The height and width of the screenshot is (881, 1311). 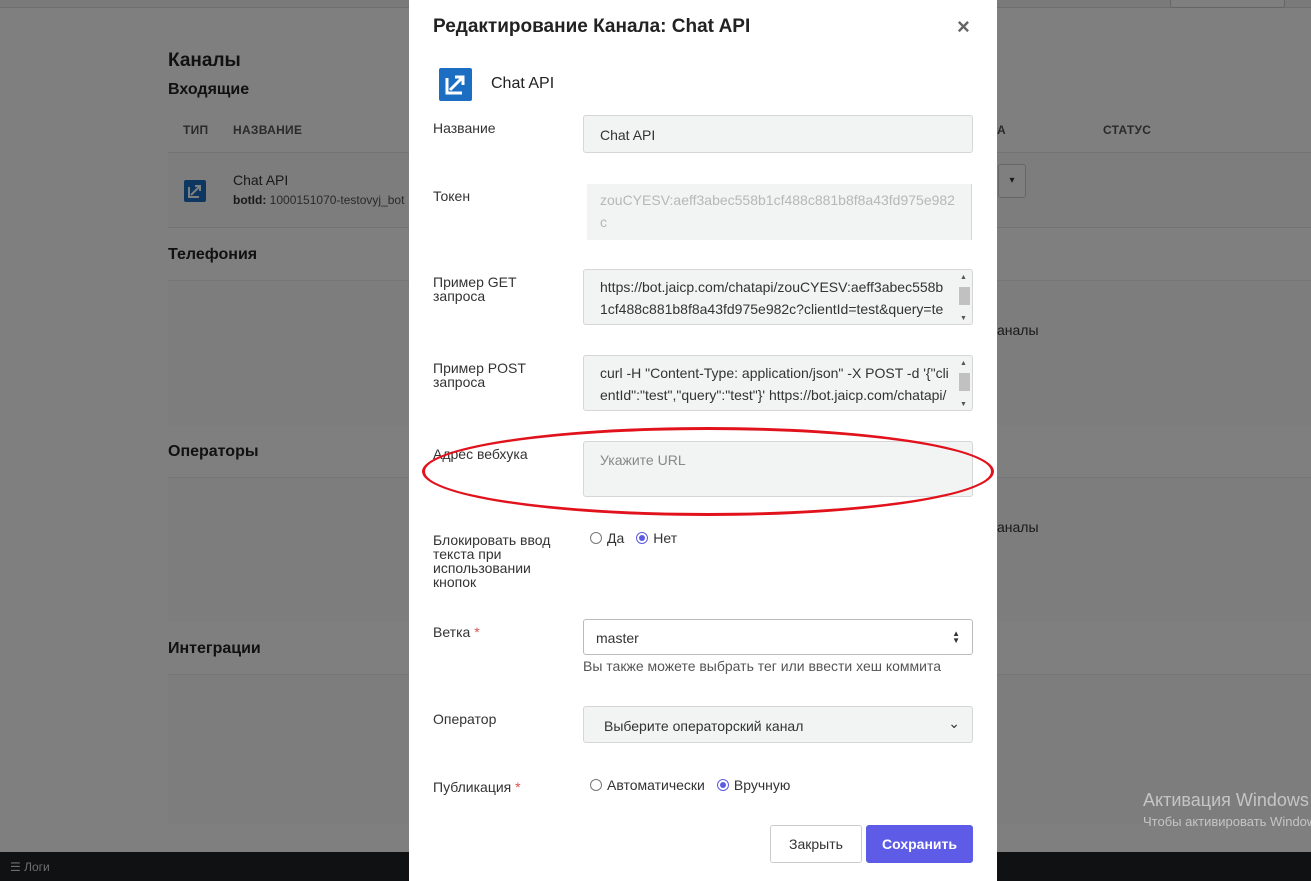 I want to click on operator-label: Оператор, so click(x=465, y=719).